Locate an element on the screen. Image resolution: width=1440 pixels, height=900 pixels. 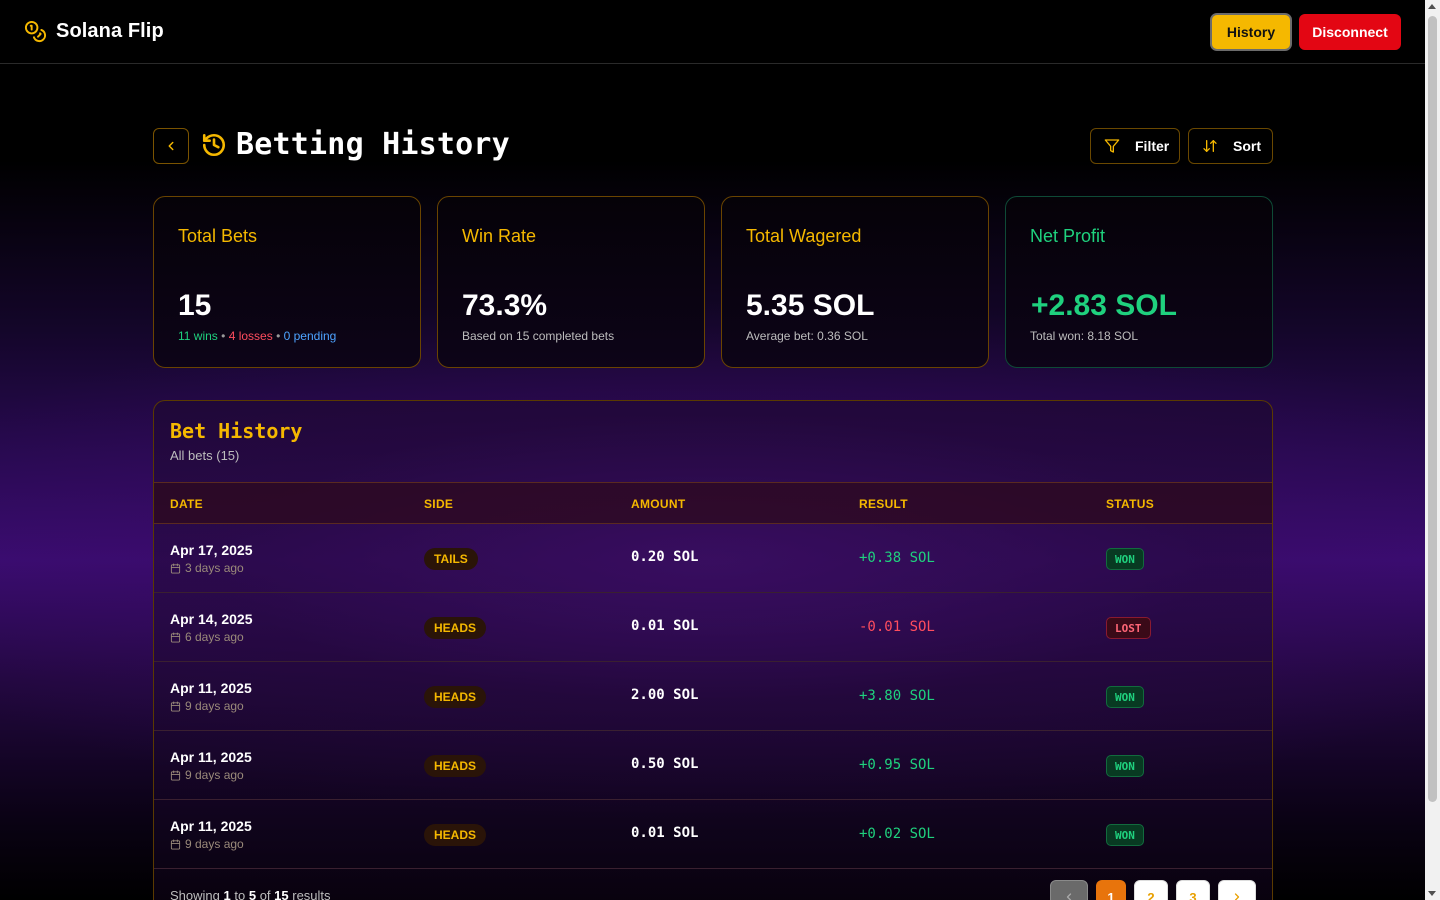
bet-amount: 0.20 SOL is located at coordinates (665, 557).